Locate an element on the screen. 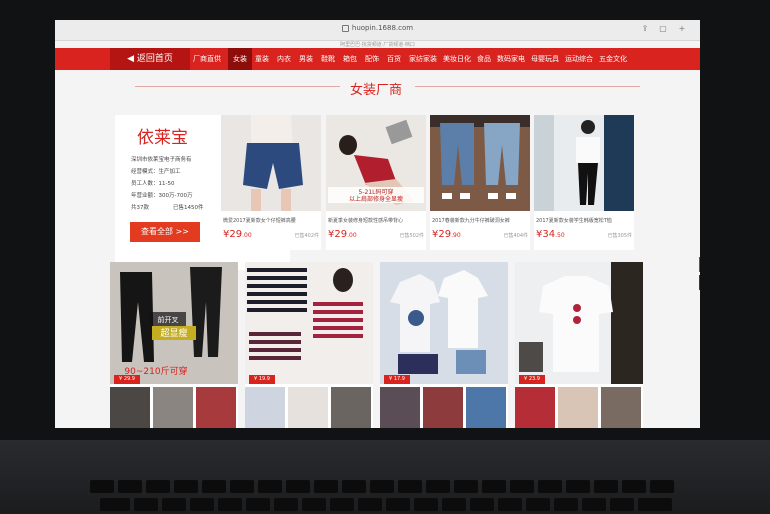 Image resolution: width=770 pixels, height=514 pixels. nav-item-men: 男装 is located at coordinates (306, 59).